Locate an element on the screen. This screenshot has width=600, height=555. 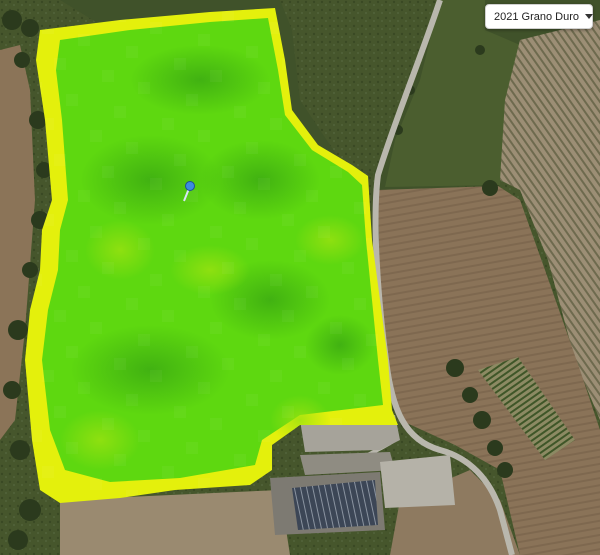
season-selector: 2021 Grano Duro is located at coordinates (539, 16).